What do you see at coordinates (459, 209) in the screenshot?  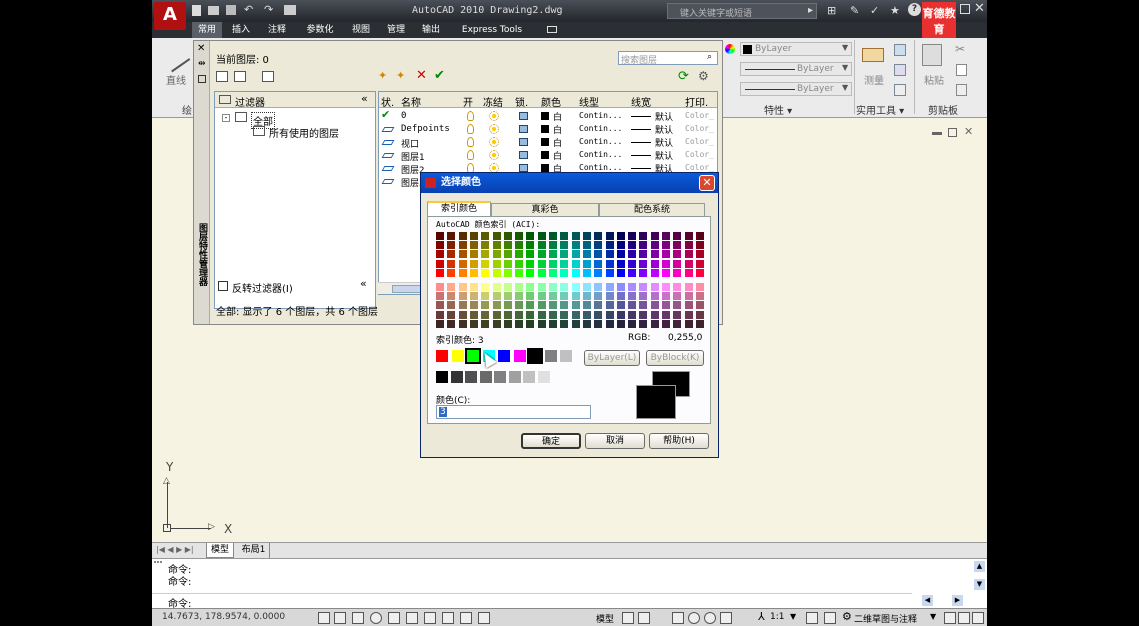 I see `tab-index-color: 索引颜色` at bounding box center [459, 209].